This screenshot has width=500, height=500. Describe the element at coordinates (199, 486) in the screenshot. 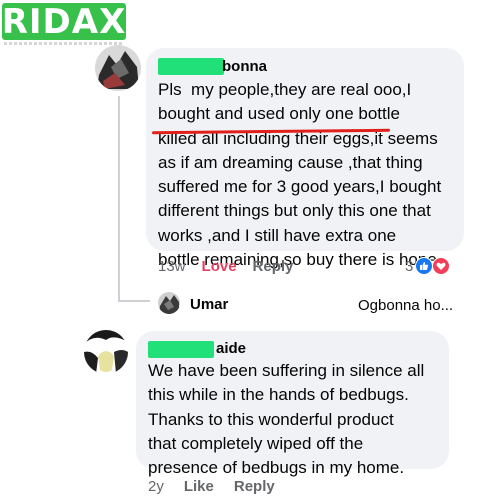

I see `like-button: Like` at that location.